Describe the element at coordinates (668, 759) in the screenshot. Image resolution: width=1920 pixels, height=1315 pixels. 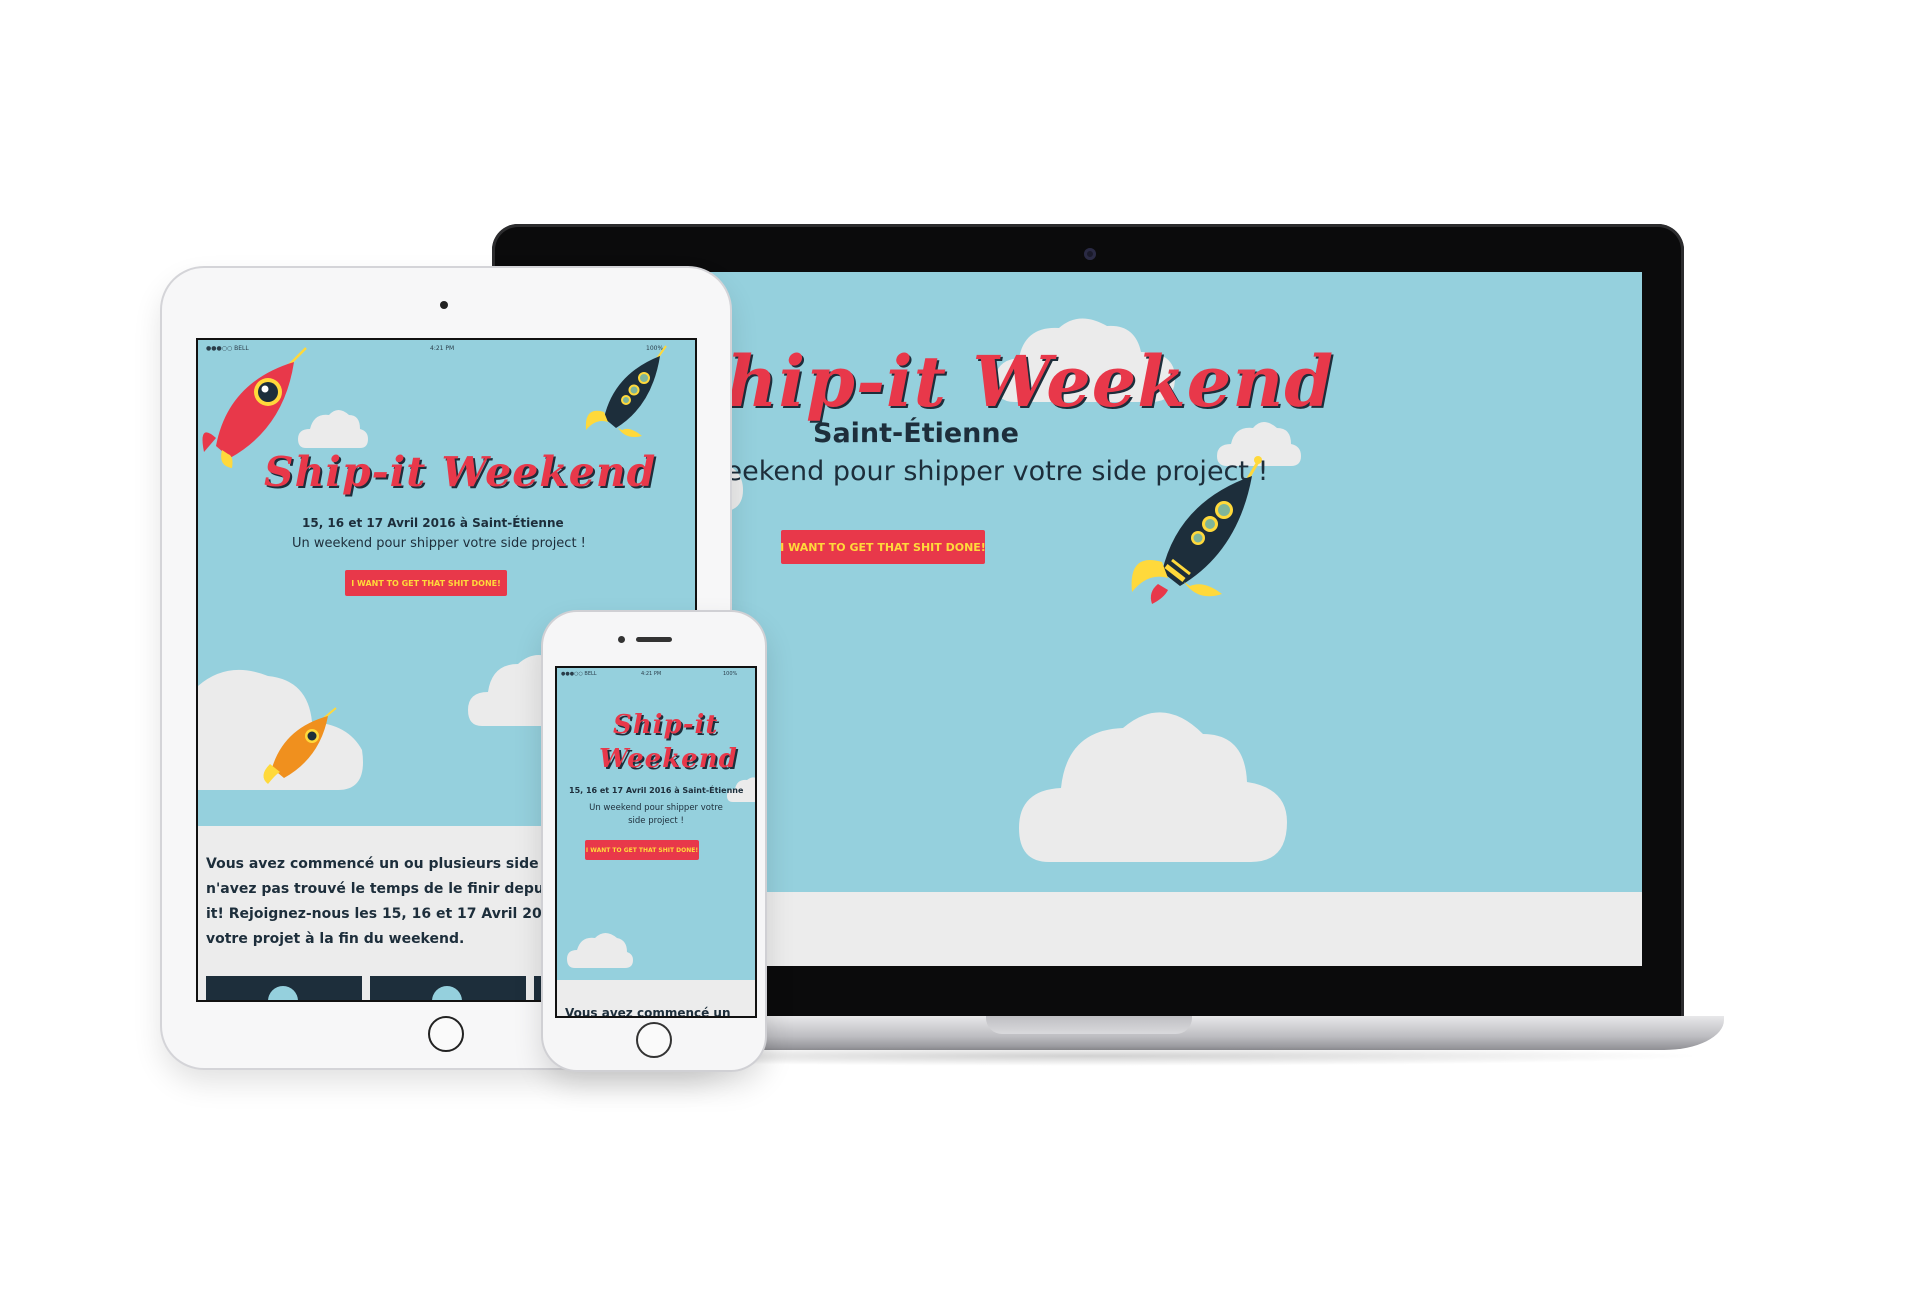
I see `page-title-line2: Weekend` at that location.